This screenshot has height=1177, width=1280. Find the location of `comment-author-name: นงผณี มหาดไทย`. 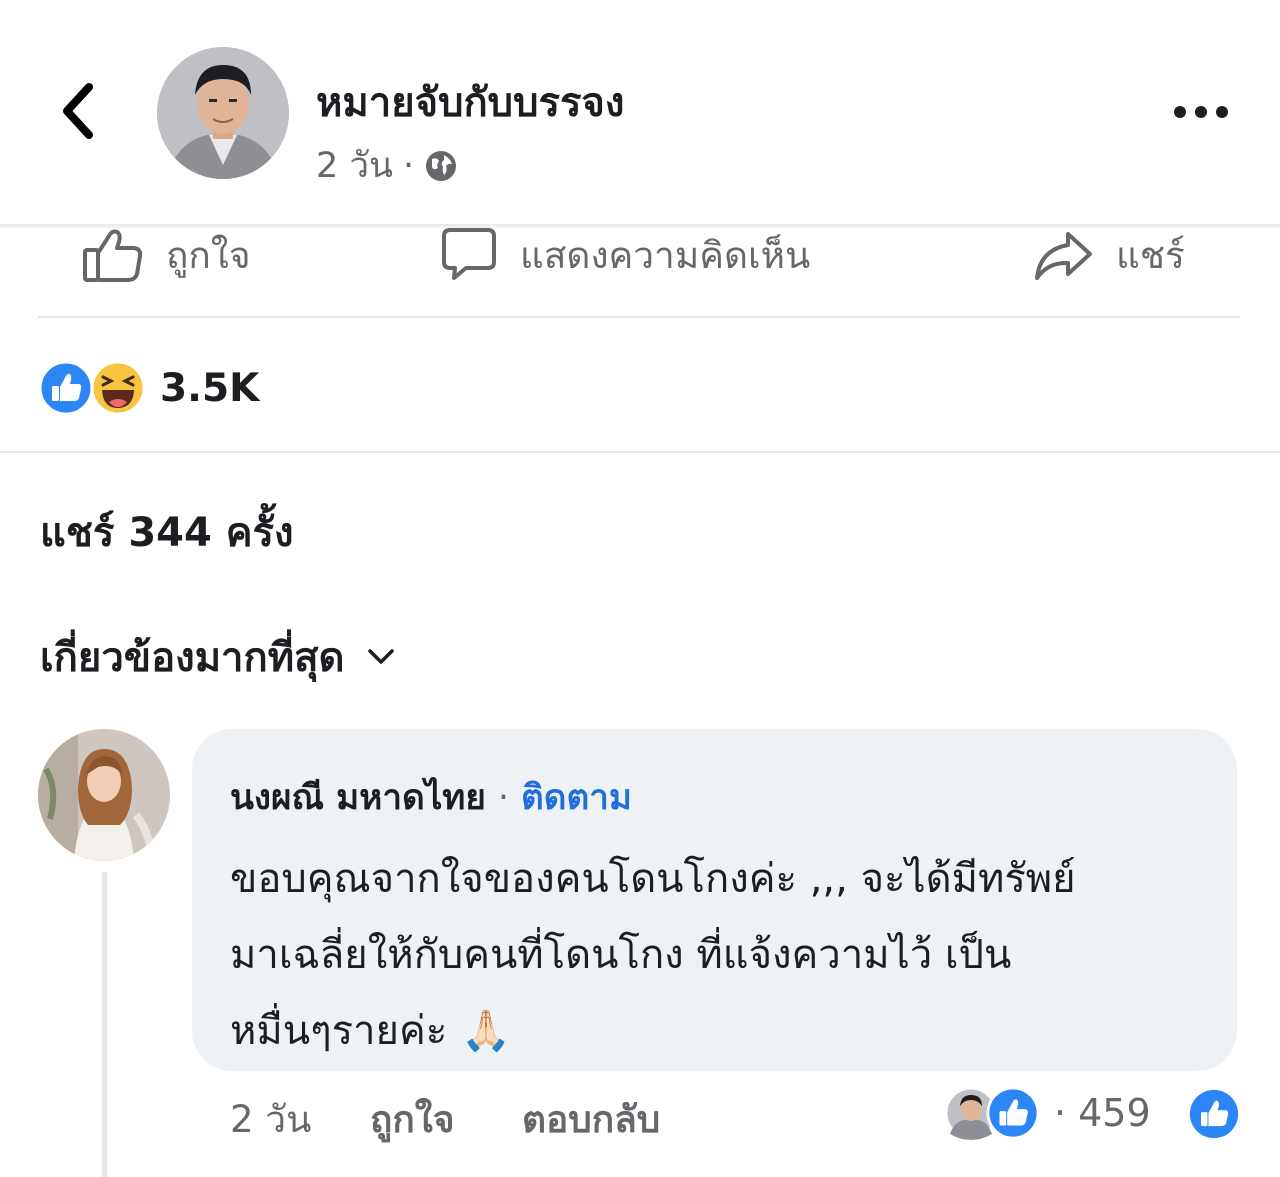

comment-author-name: นงผณี มหาดไทย is located at coordinates (358, 797).